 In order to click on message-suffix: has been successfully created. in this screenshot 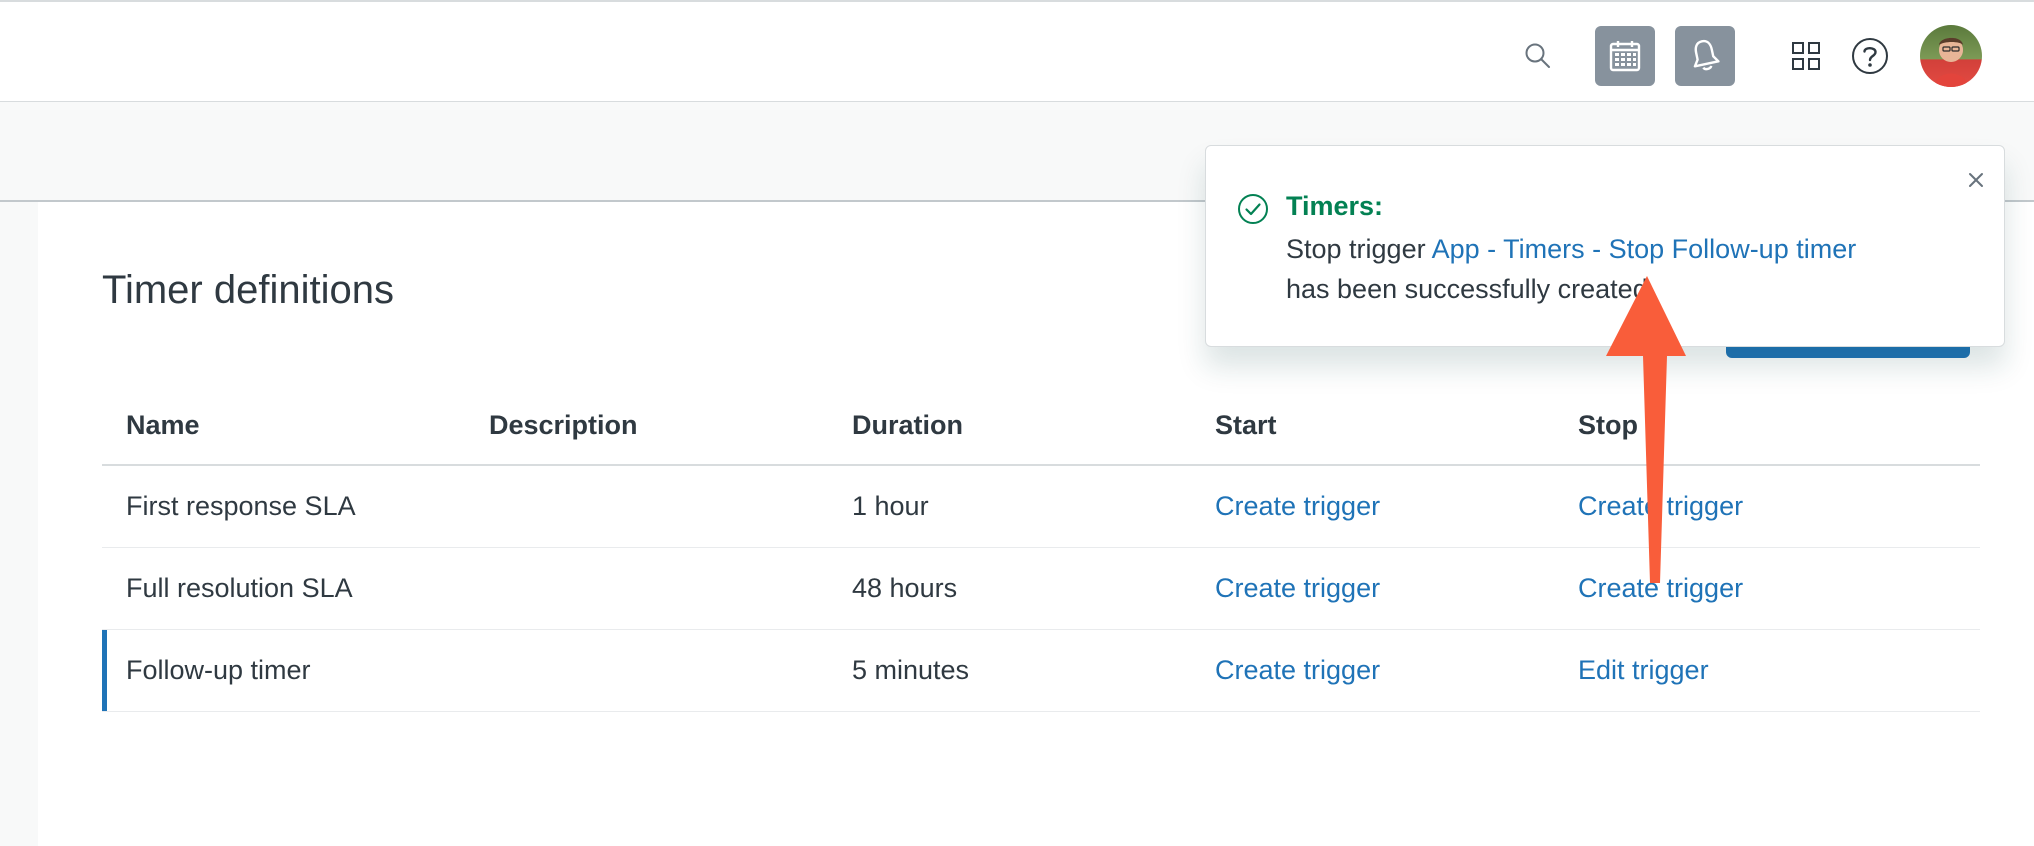, I will do `click(1471, 289)`.